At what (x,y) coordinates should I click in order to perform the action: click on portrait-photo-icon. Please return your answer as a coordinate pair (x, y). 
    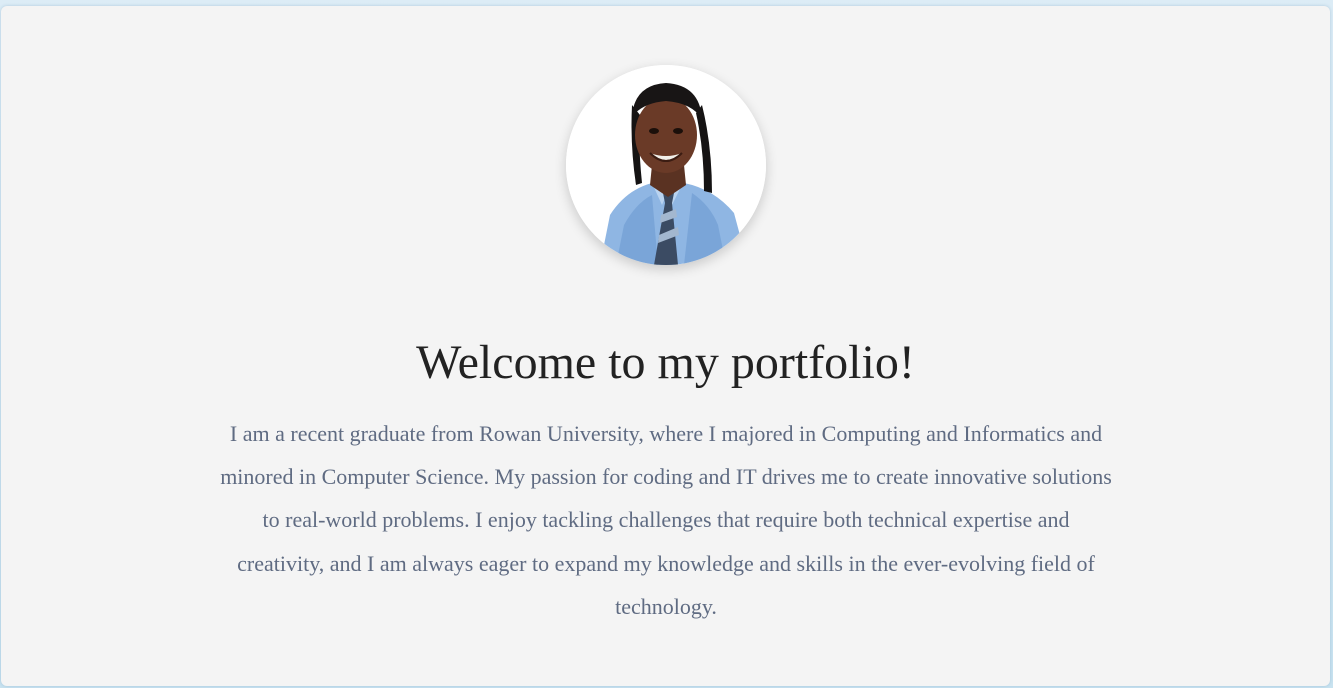
    Looking at the image, I should click on (666, 165).